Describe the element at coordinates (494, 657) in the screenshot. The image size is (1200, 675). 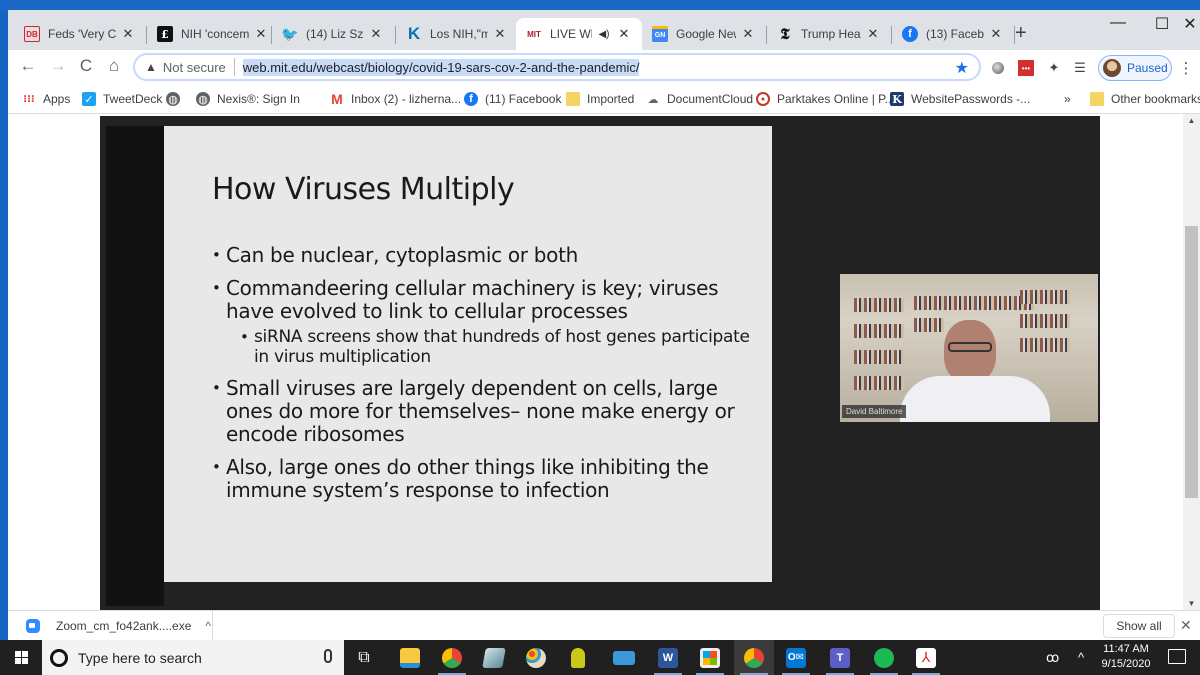
I see `notepad-icon` at that location.